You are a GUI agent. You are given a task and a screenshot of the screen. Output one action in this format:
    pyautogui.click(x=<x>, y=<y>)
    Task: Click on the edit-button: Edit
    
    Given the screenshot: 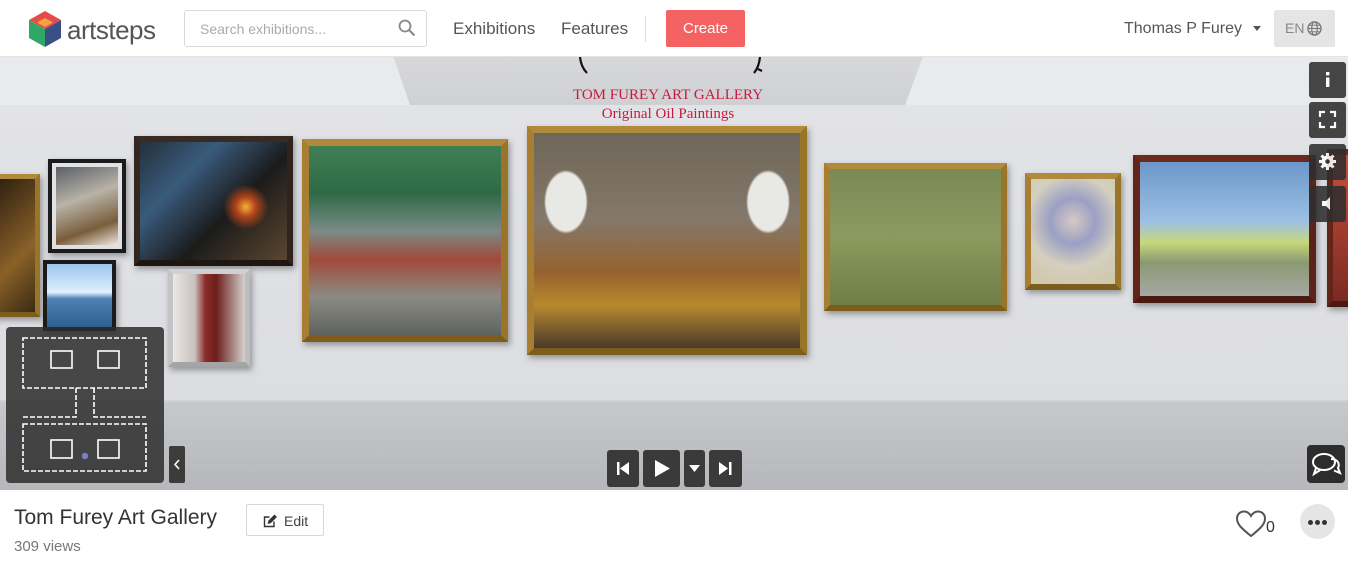 What is the action you would take?
    pyautogui.click(x=285, y=520)
    